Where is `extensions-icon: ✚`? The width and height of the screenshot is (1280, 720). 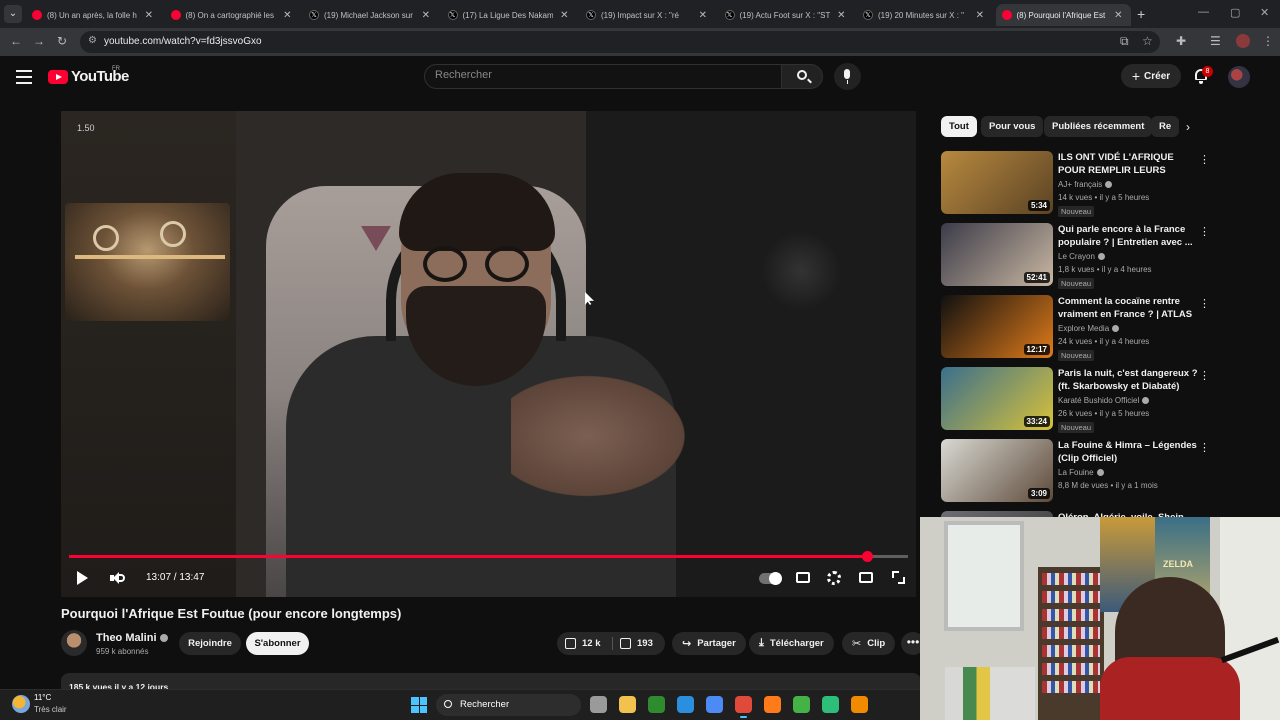
extensions-icon: ✚ is located at coordinates (1181, 41).